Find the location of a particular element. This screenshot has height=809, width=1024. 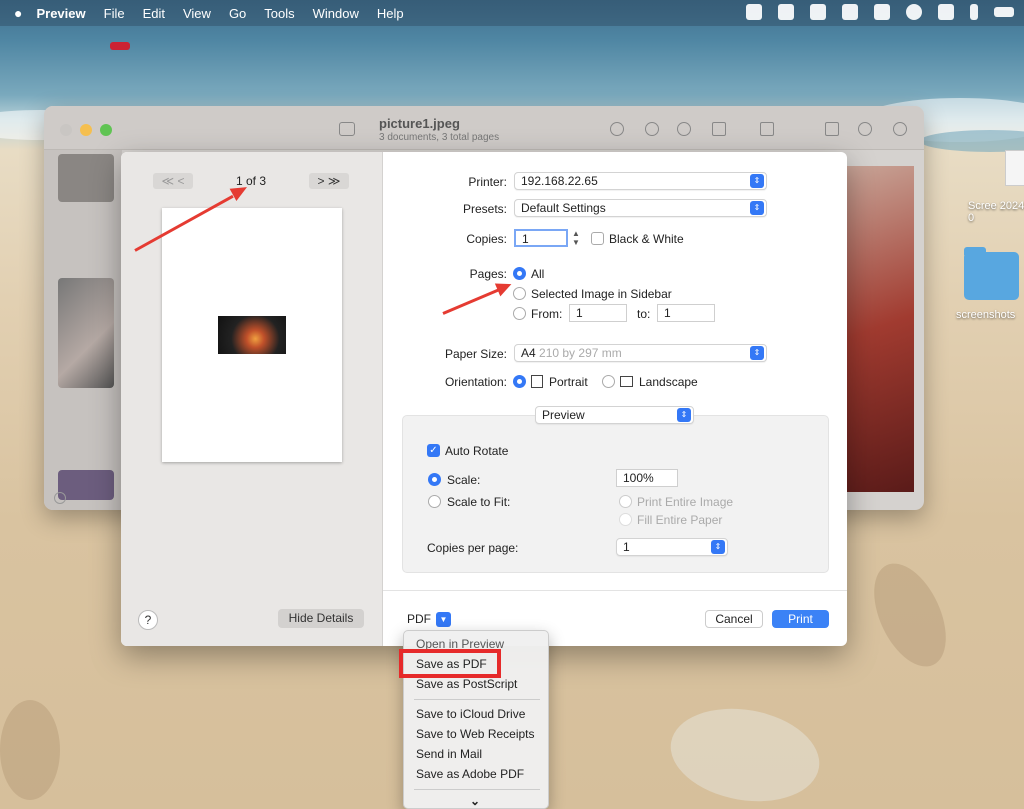

print-entire-label: Print Entire Image is located at coordinates (685, 502).